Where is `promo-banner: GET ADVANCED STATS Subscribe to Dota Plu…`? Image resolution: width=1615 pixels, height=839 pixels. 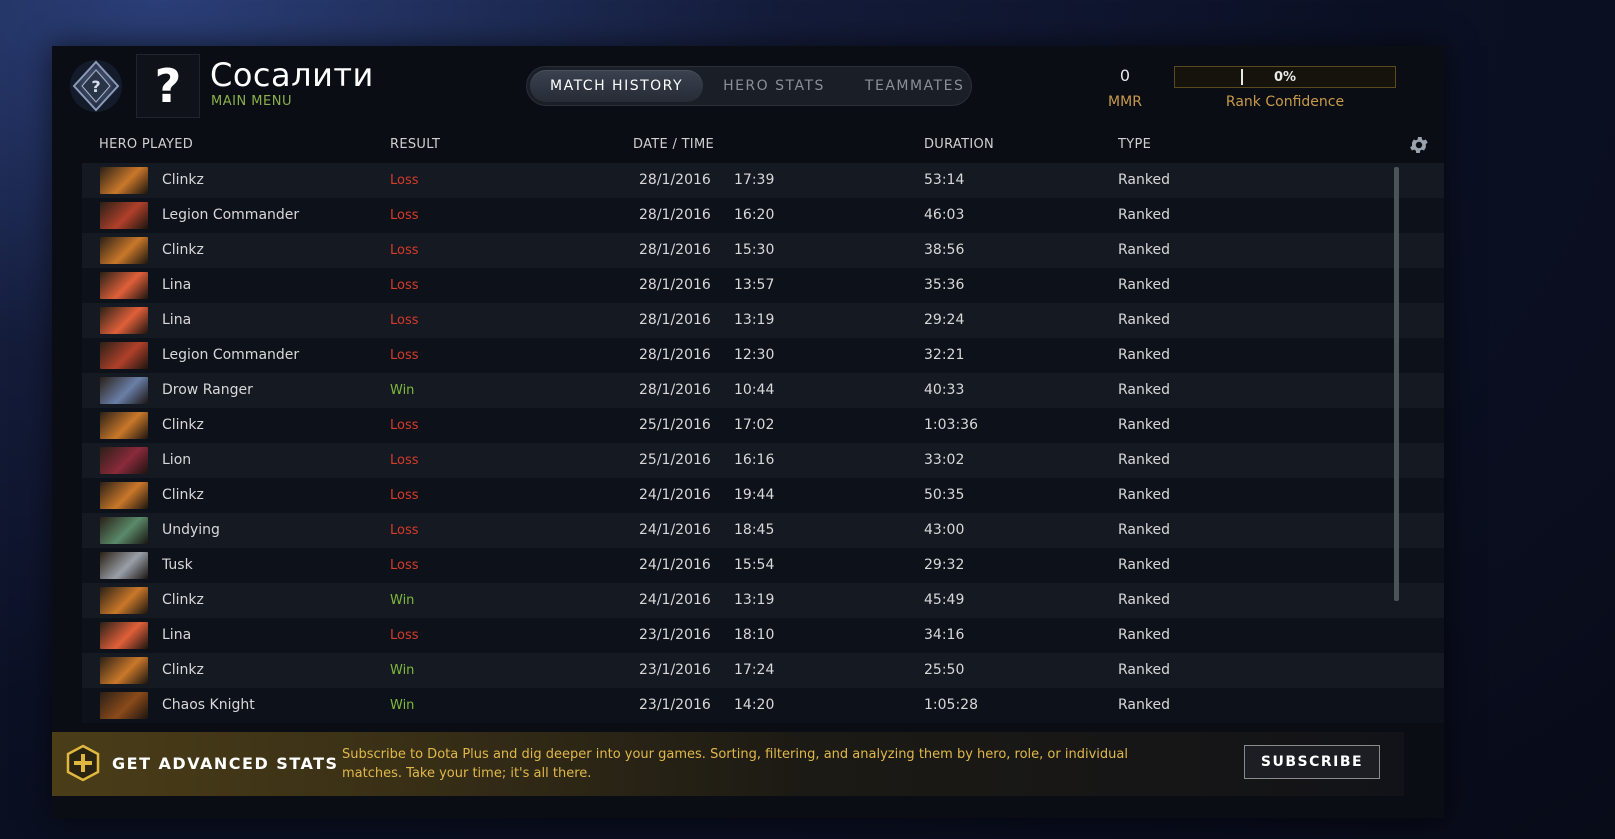
promo-banner: GET ADVANCED STATS Subscribe to Dota Plu… is located at coordinates (728, 764).